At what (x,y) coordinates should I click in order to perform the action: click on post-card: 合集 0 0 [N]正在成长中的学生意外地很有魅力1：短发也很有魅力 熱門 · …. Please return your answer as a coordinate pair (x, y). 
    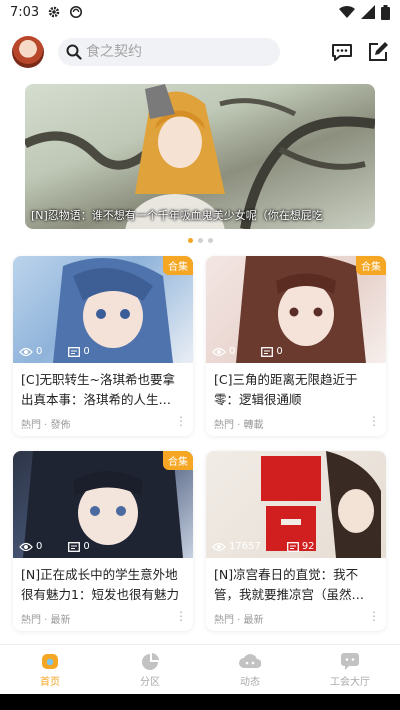
    Looking at the image, I should click on (103, 541).